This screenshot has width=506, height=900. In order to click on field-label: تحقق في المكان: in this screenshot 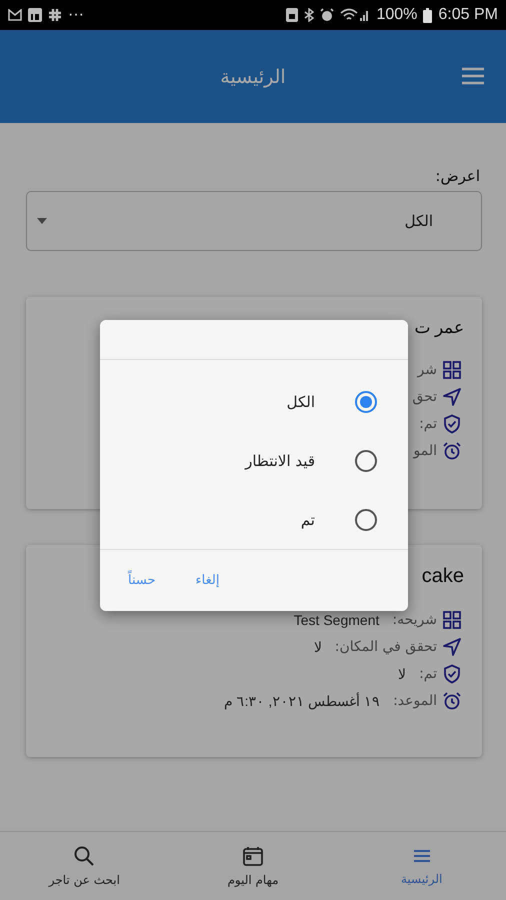, I will do `click(385, 647)`.